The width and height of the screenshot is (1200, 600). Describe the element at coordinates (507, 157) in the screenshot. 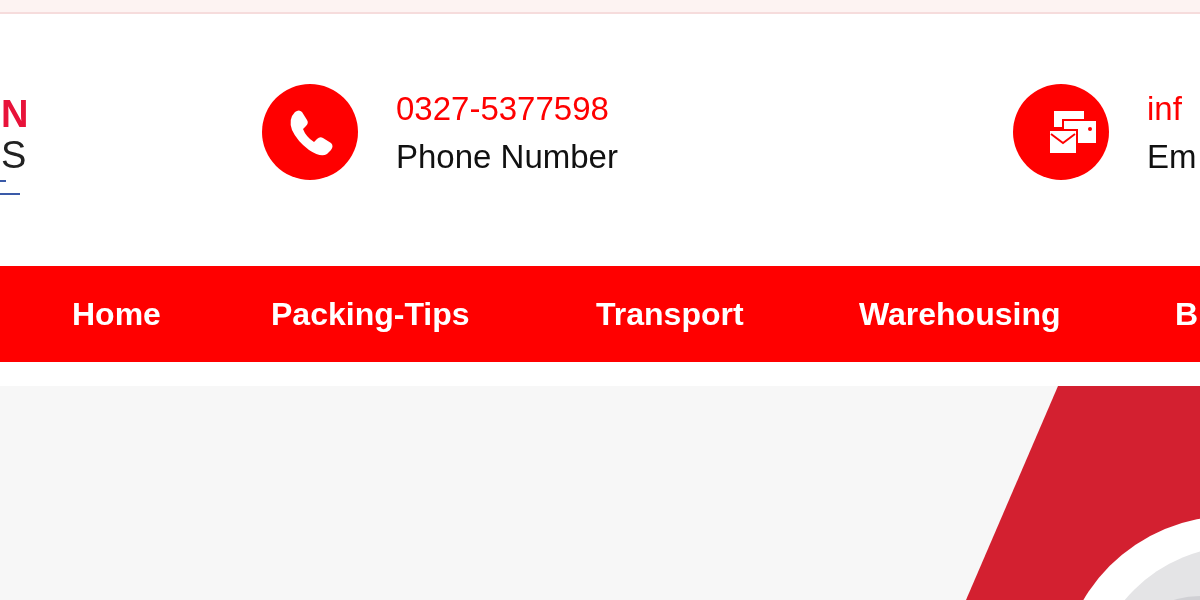

I see `contact-label: Phone Number` at that location.